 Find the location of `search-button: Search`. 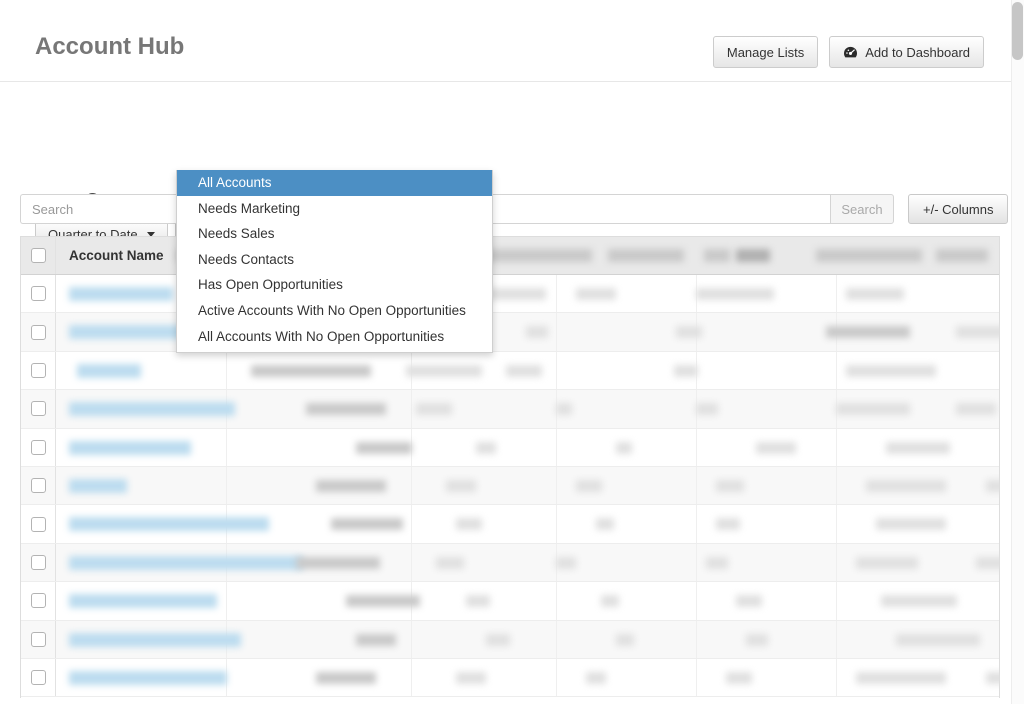

search-button: Search is located at coordinates (862, 209).